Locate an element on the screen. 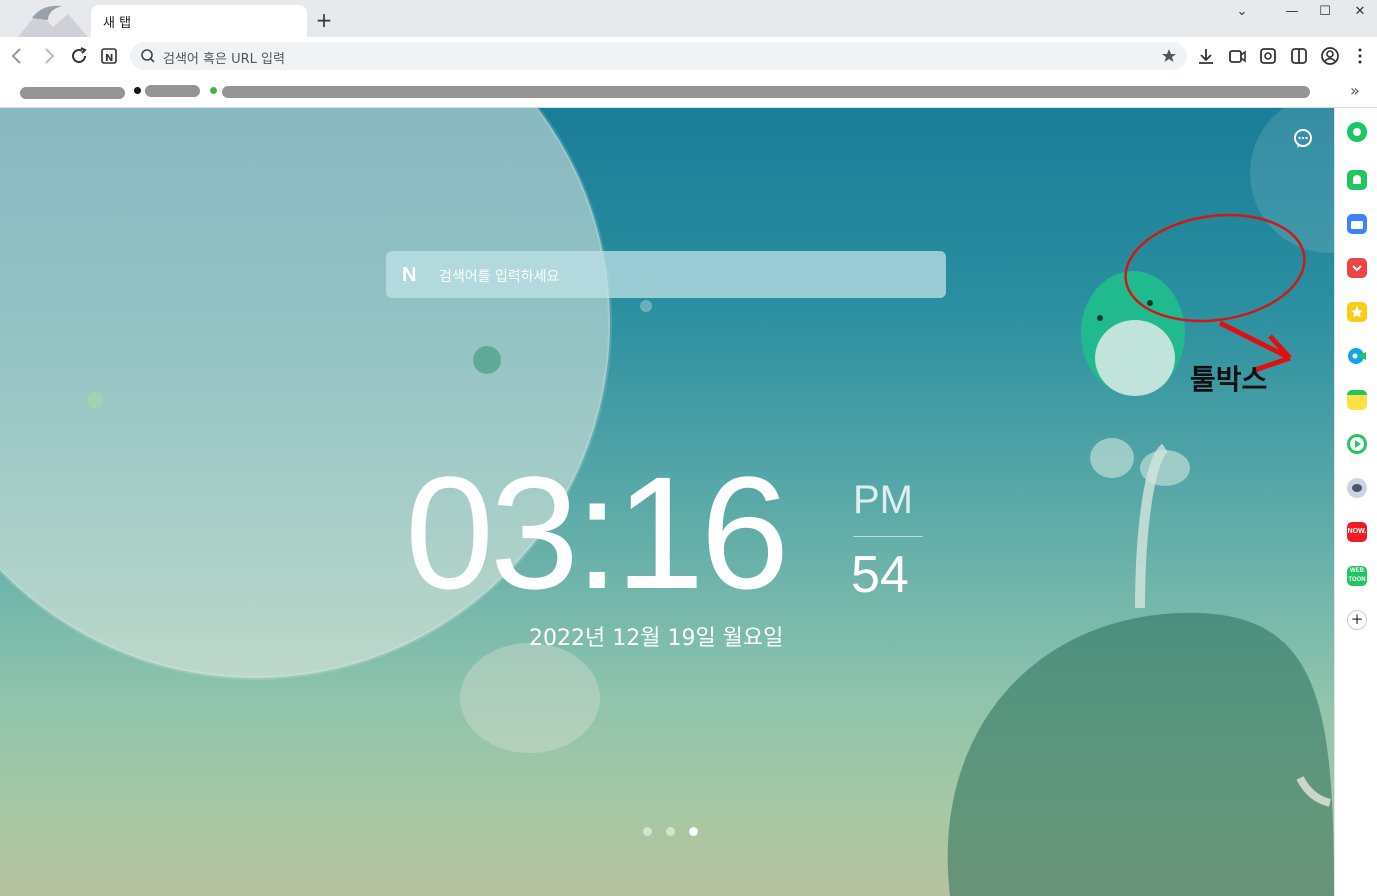  add-tool-button: + is located at coordinates (1357, 620).